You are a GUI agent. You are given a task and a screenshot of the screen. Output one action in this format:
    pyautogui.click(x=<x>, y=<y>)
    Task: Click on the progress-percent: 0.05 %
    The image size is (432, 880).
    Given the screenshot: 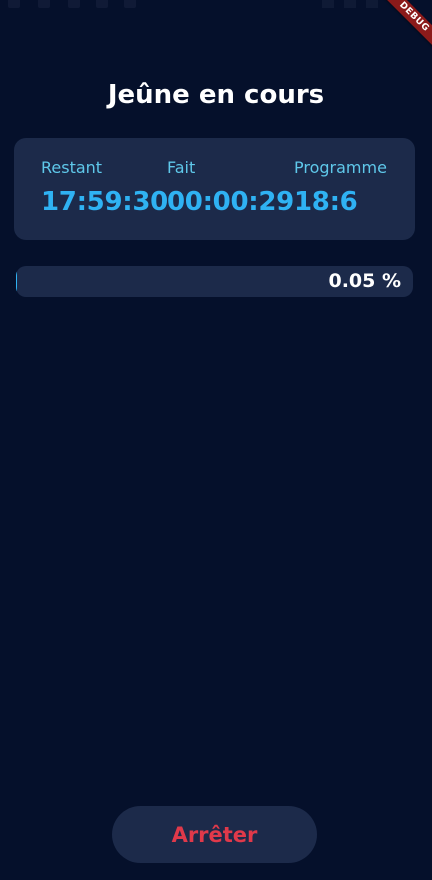 What is the action you would take?
    pyautogui.click(x=364, y=281)
    